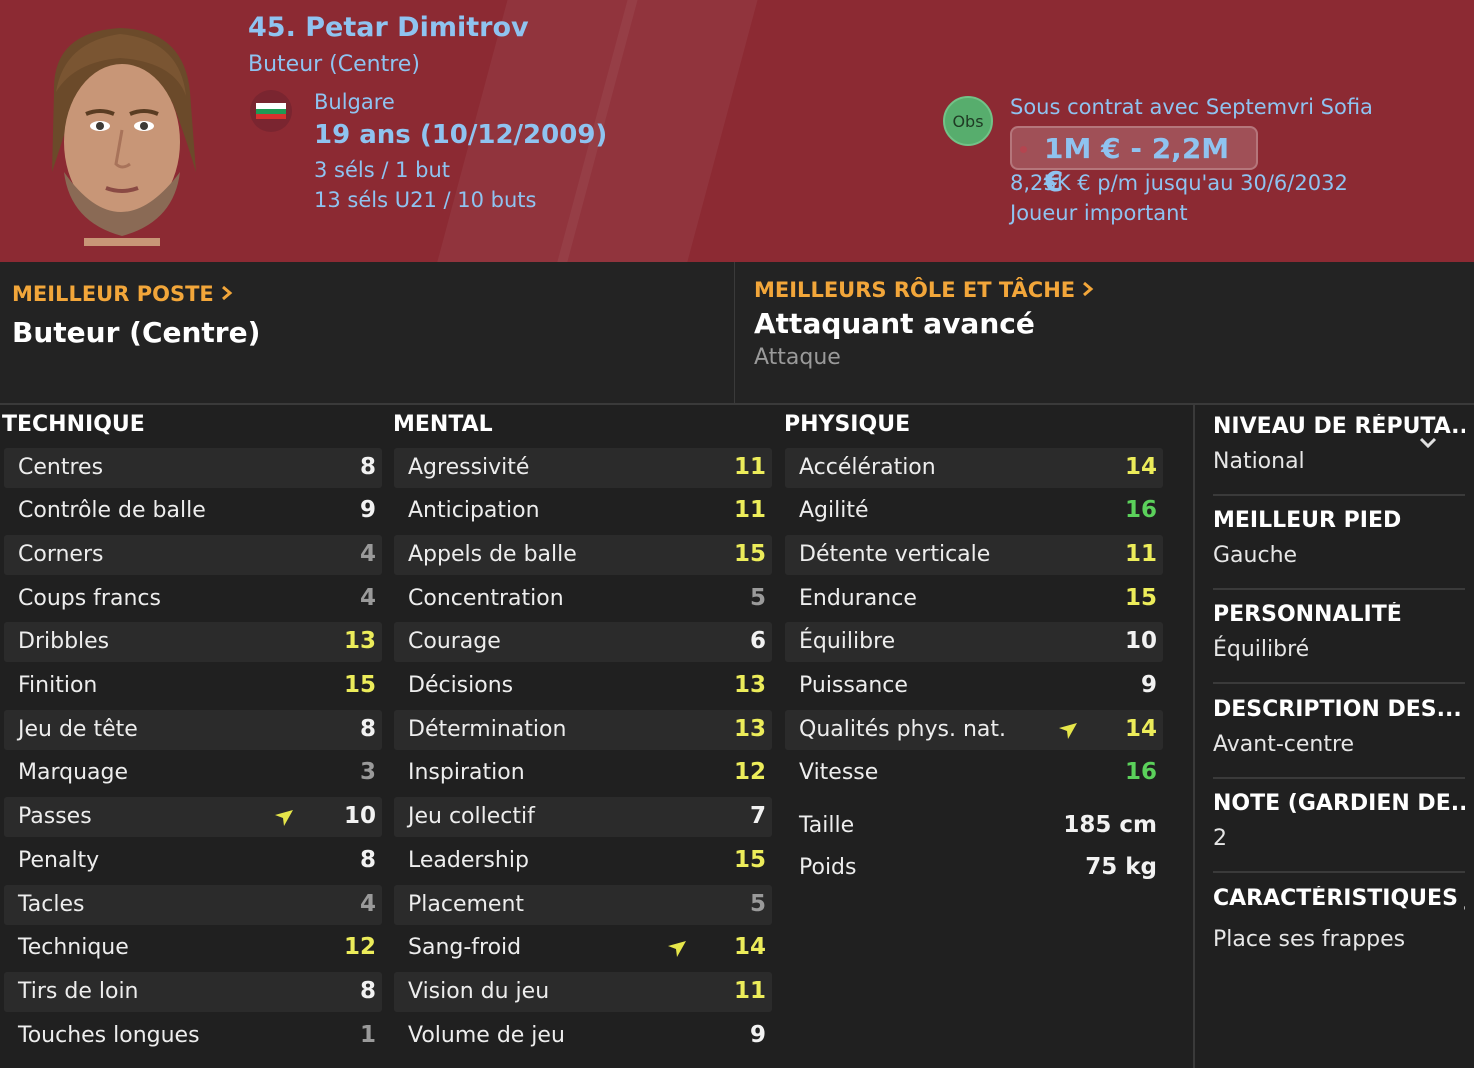  Describe the element at coordinates (73, 424) in the screenshot. I see `technique-title: TECHNIQUE` at that location.